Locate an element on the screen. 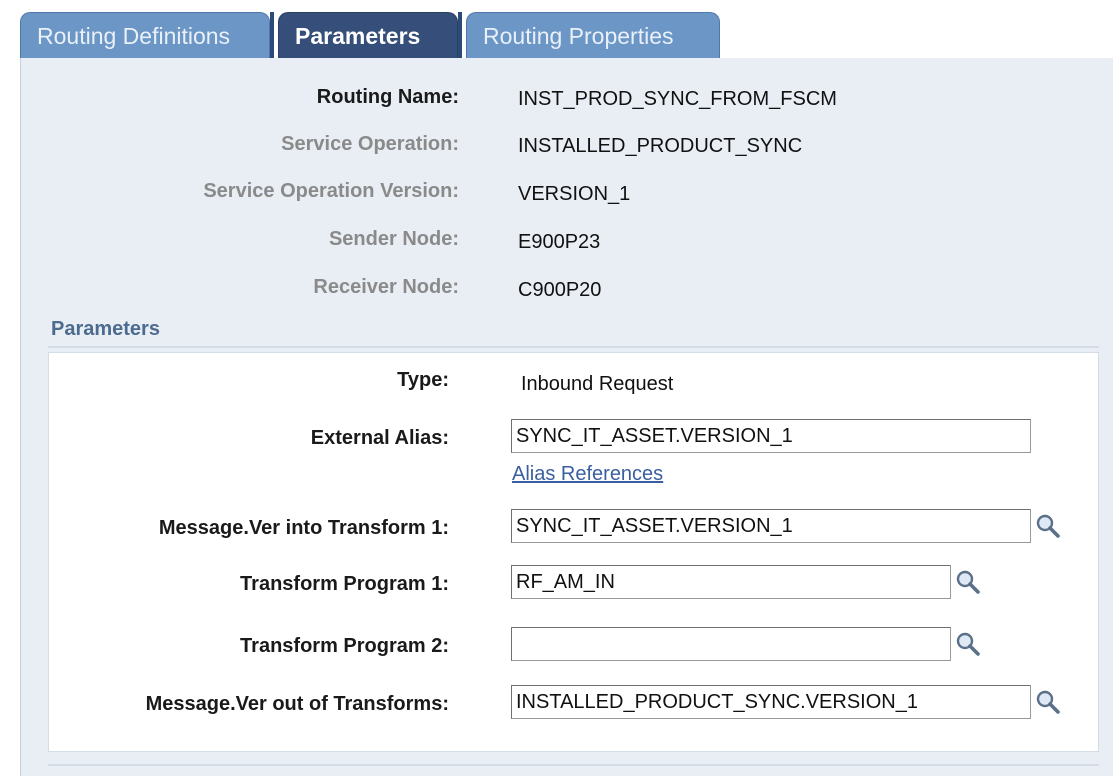 The width and height of the screenshot is (1115, 782). section-divider is located at coordinates (573, 347).